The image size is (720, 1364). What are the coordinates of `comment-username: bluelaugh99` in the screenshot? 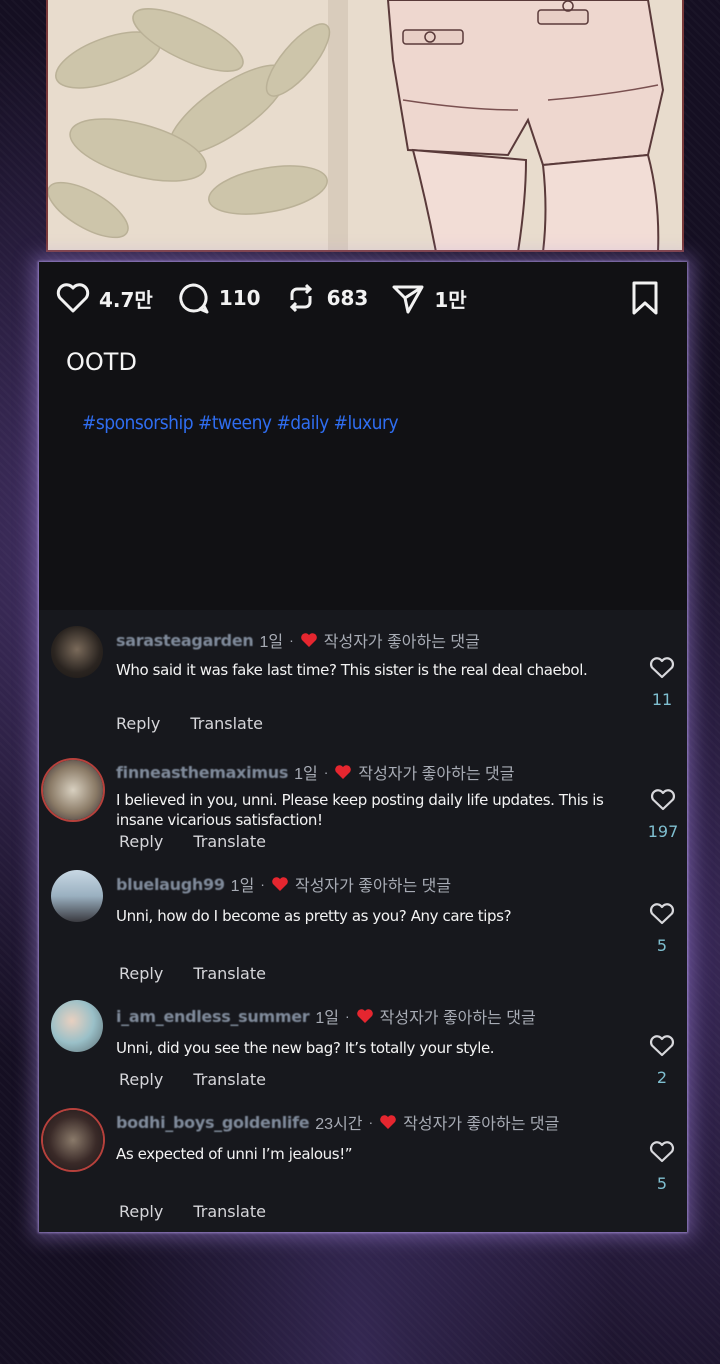 It's located at (170, 884).